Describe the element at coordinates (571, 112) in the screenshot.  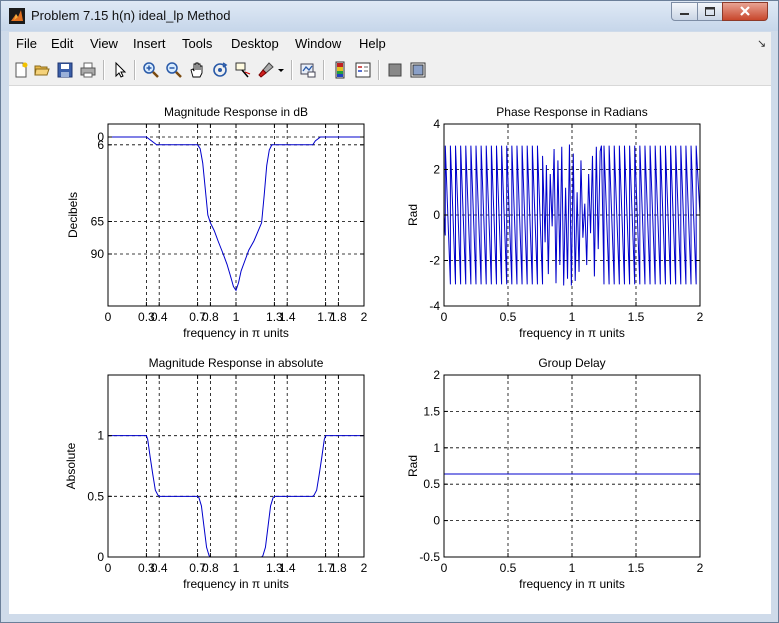
I see `chart-title: Phase Response in Radians` at that location.